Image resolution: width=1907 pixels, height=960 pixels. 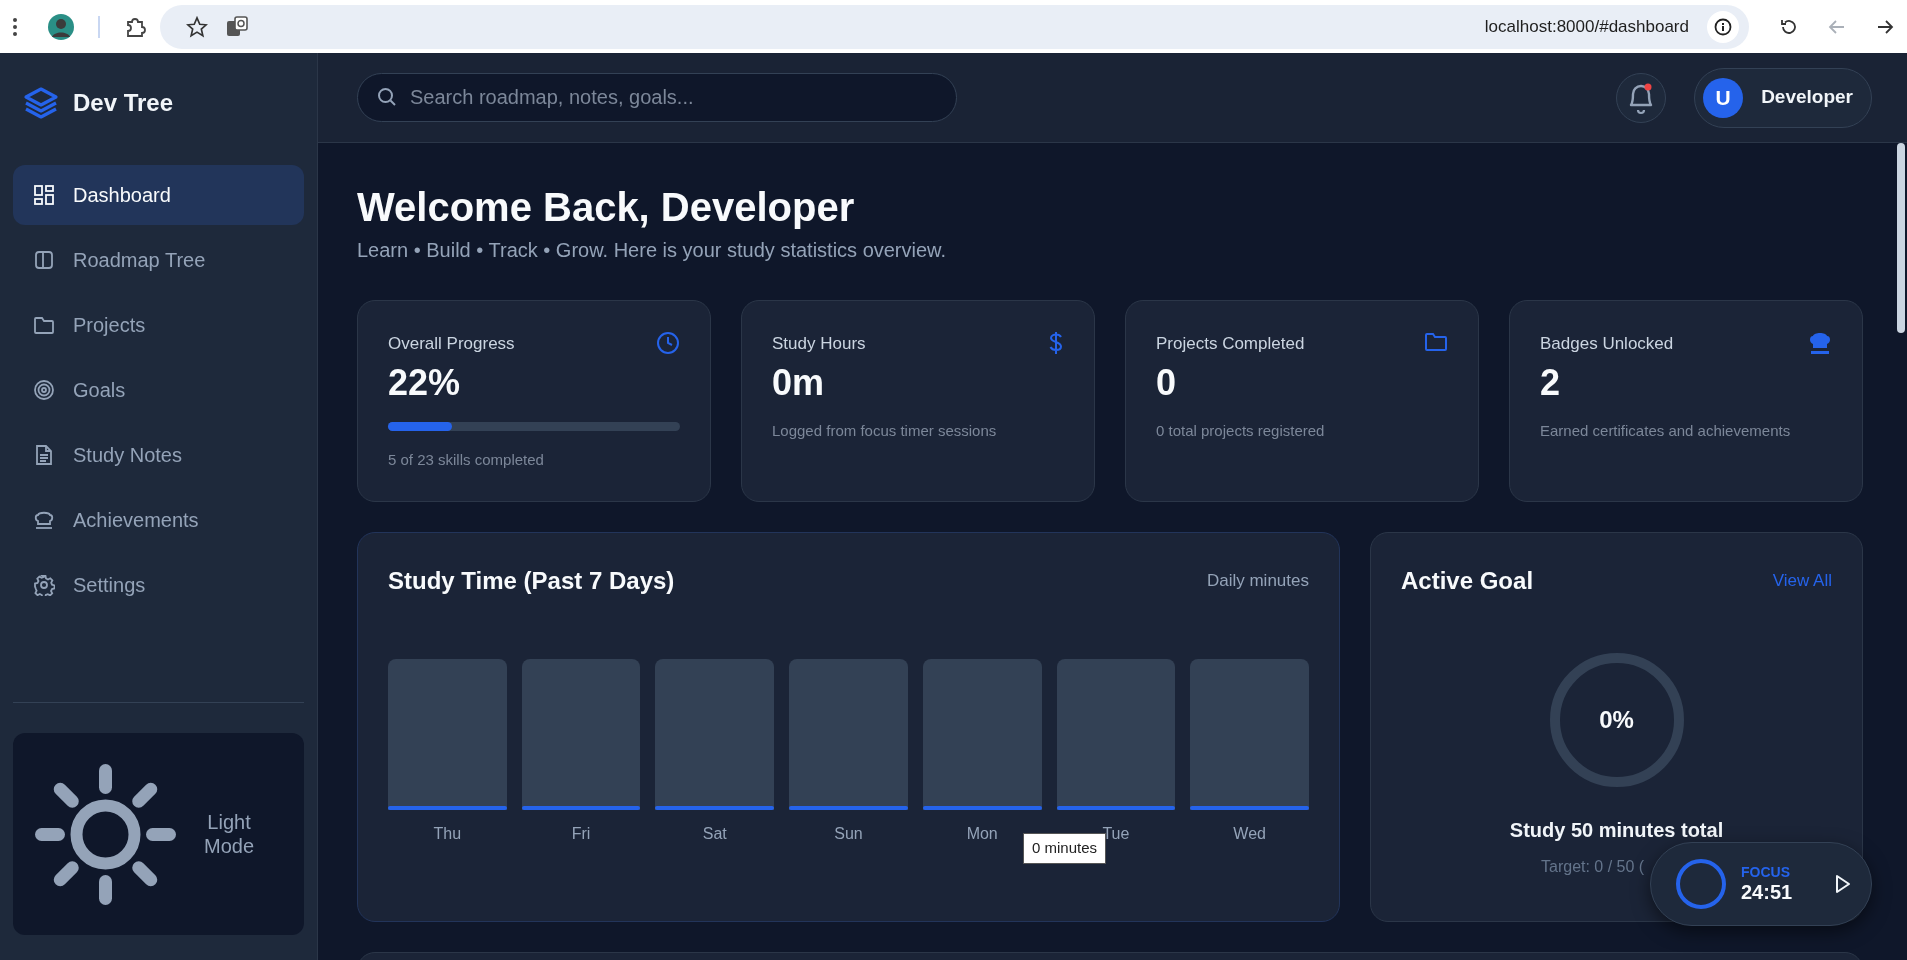 I want to click on stat-value: 0, so click(x=1167, y=382).